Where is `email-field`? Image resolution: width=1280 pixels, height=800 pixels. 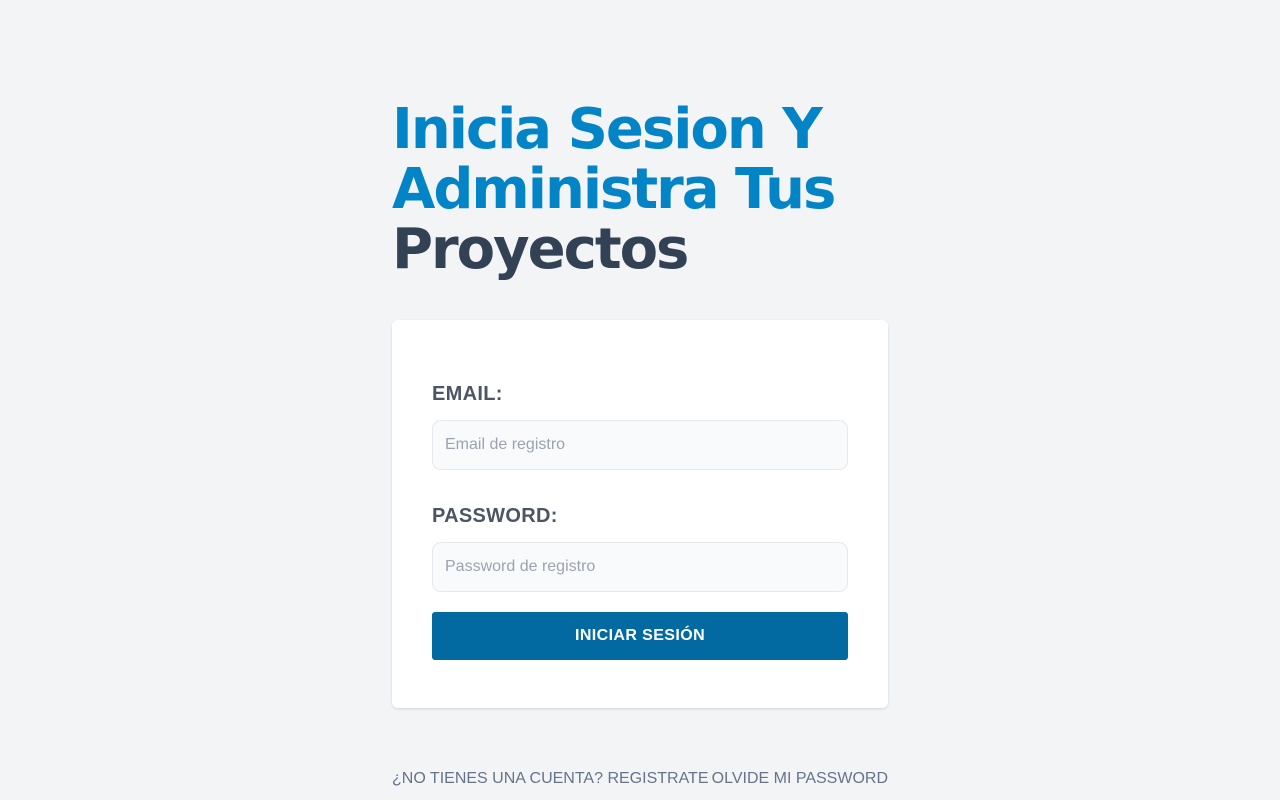 email-field is located at coordinates (640, 445).